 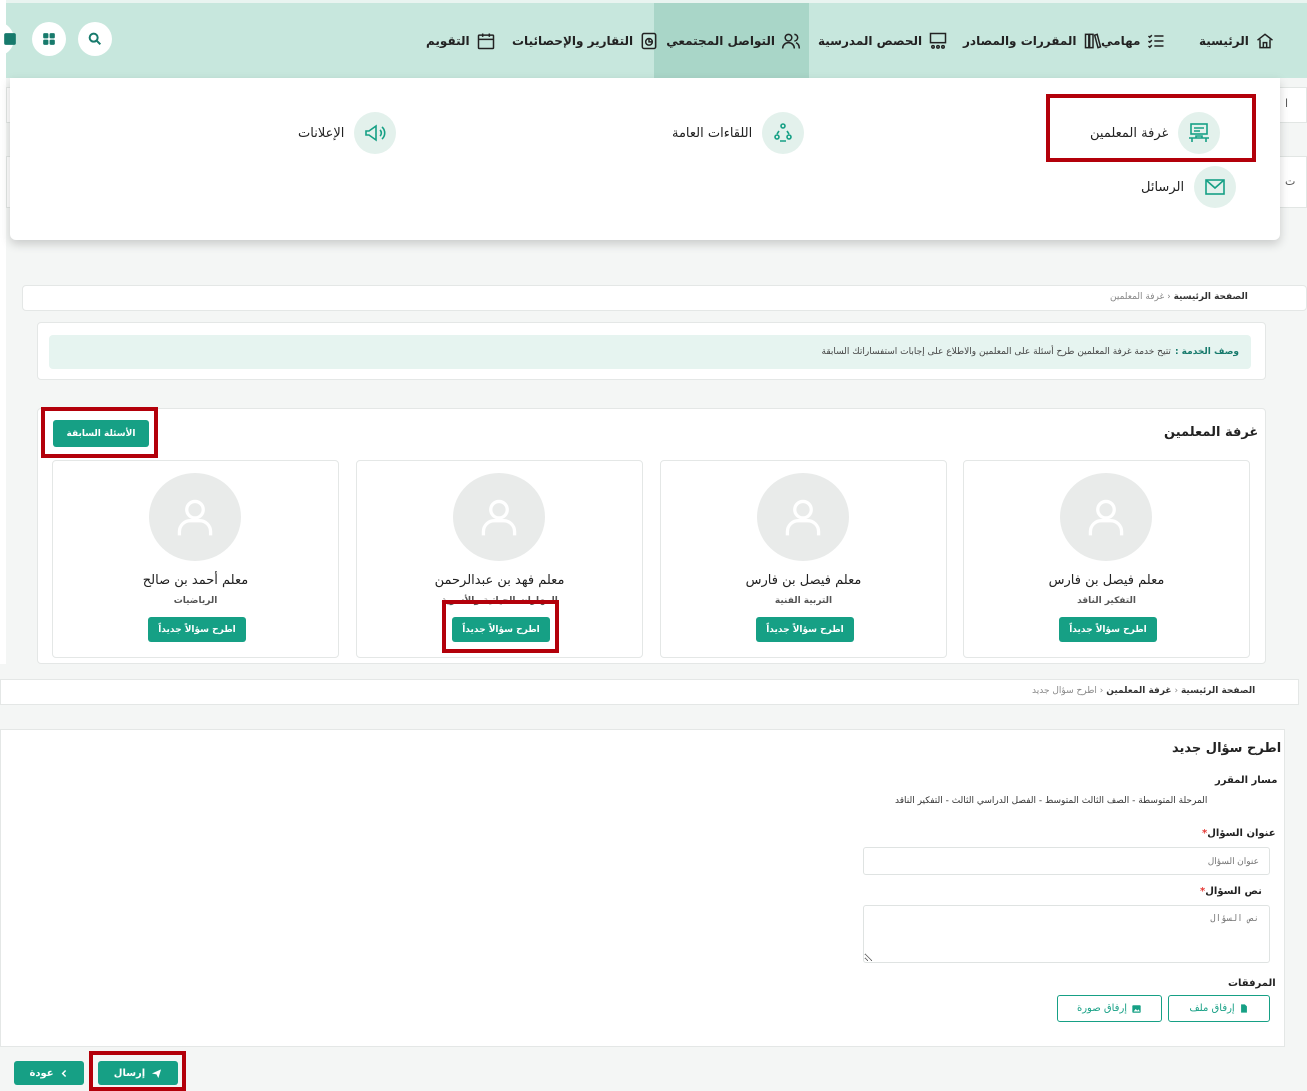 I want to click on megaphone-icon, so click(x=375, y=133).